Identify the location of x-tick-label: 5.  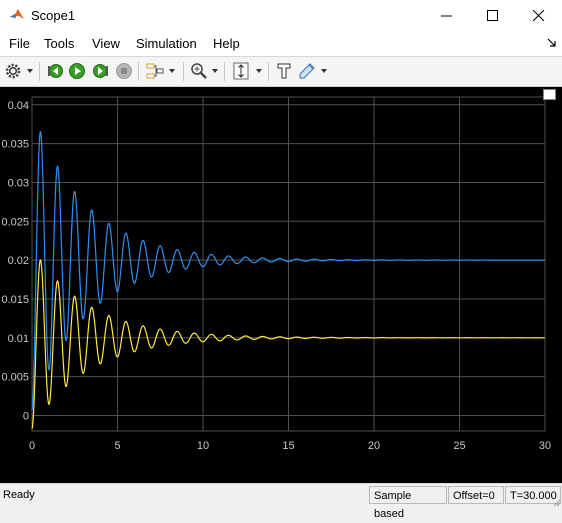
(117, 446).